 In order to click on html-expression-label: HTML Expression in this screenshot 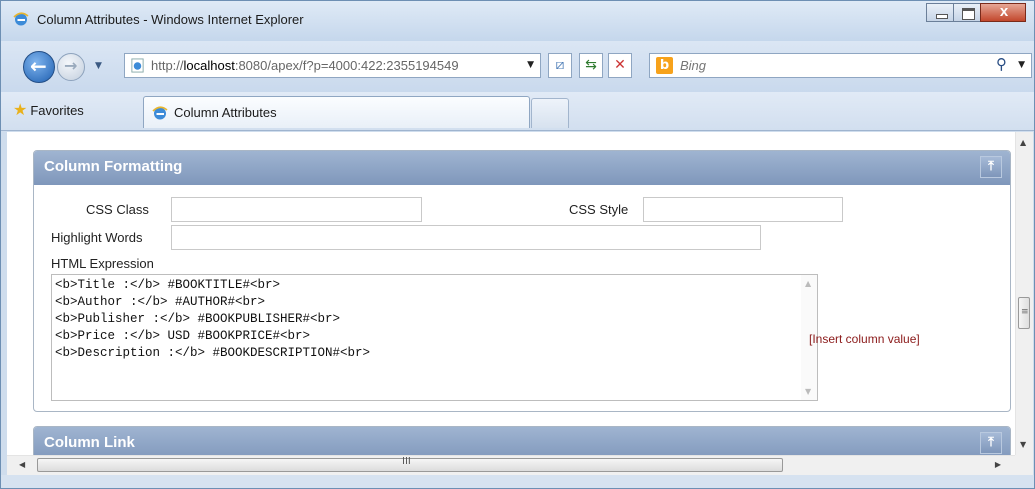, I will do `click(102, 263)`.